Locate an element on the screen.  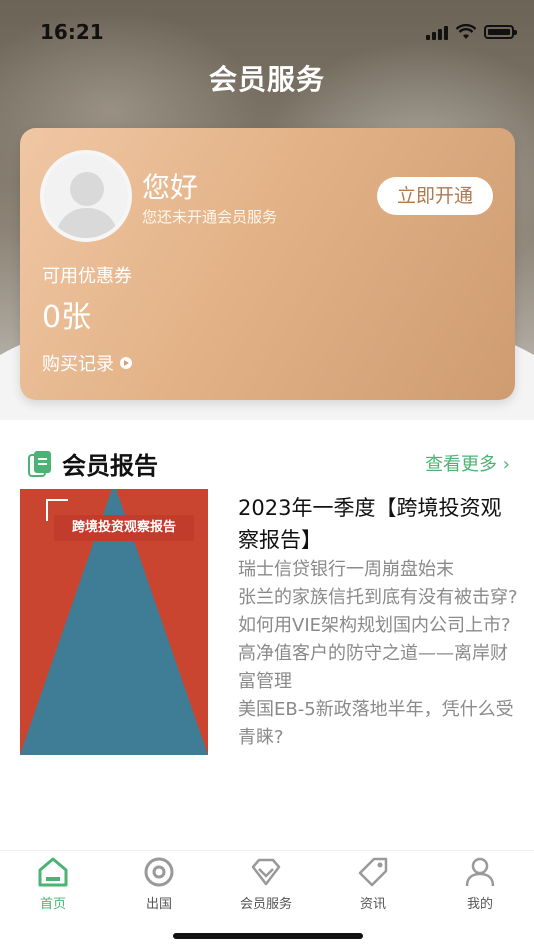
list-item: 美国EB-5新政落地半年，凭什么受青睐? is located at coordinates (376, 723).